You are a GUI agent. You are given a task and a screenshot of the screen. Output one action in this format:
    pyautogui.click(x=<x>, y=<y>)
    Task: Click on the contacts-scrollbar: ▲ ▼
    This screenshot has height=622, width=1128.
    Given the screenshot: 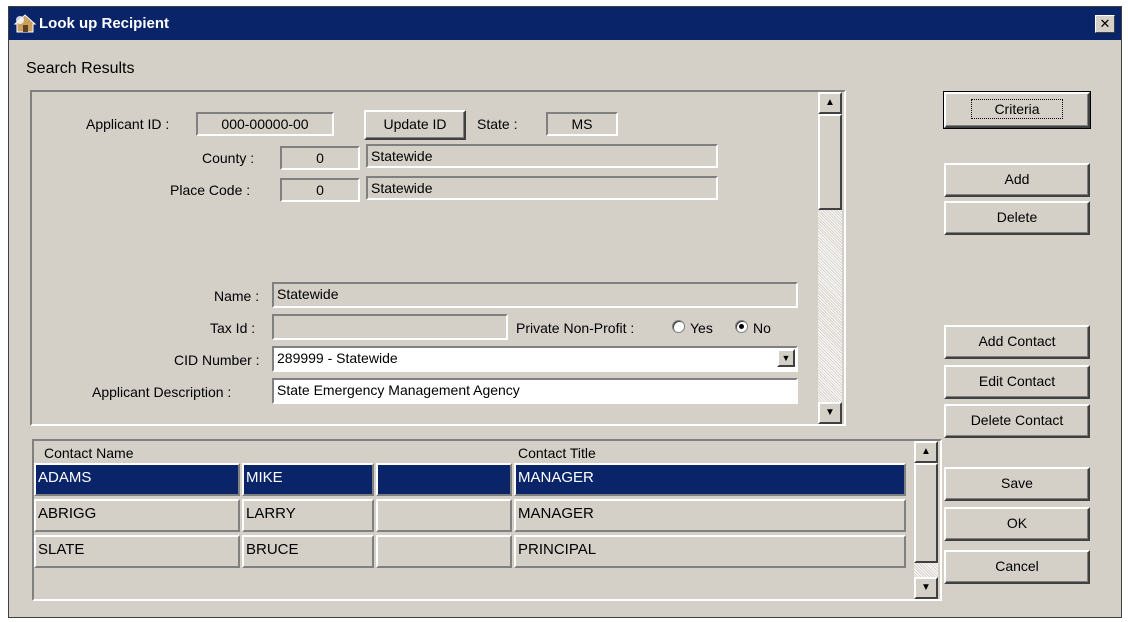 What is the action you would take?
    pyautogui.click(x=926, y=520)
    